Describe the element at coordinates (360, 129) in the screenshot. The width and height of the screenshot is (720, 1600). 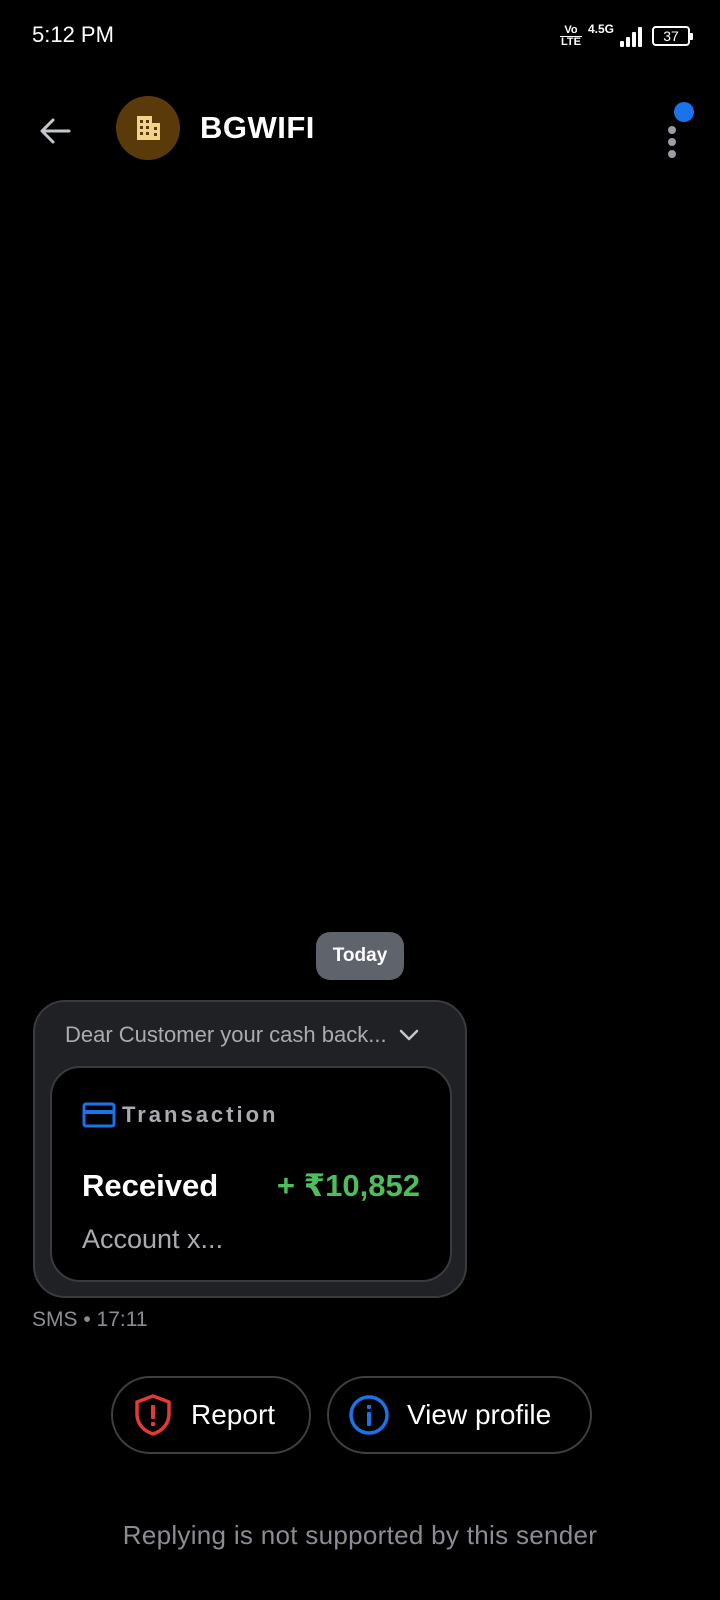
I see `conversation-header: BGWIFI` at that location.